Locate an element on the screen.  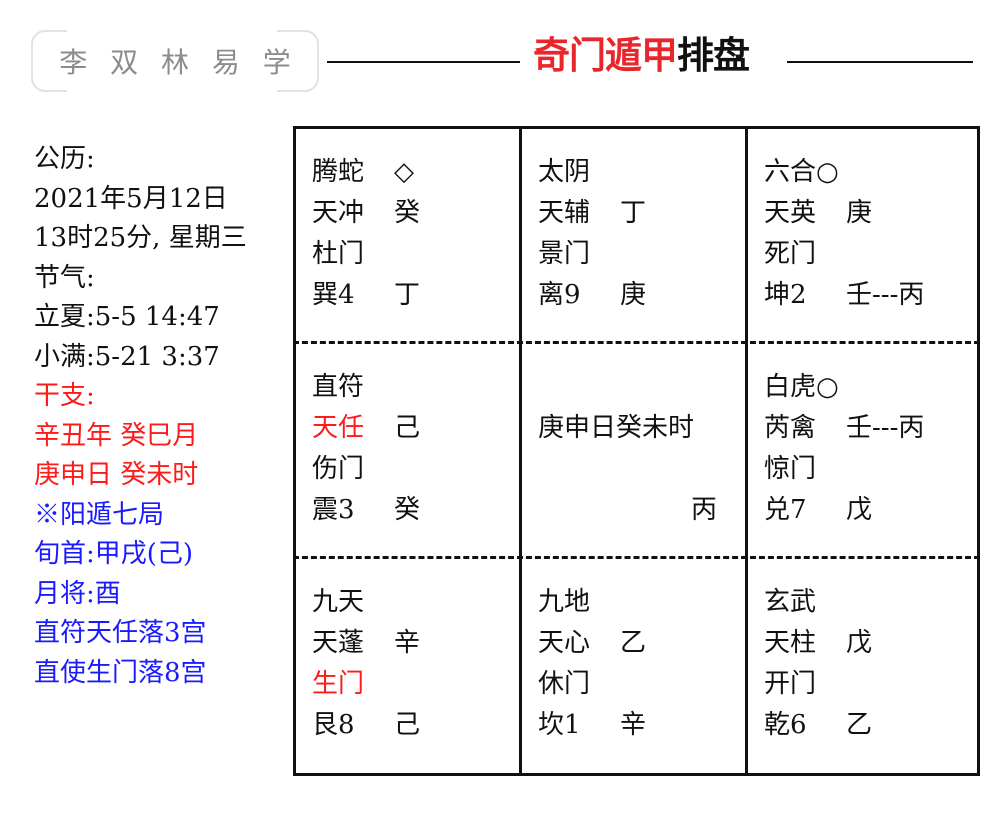
cell-star-row: 天冲癸 is located at coordinates (410, 213).